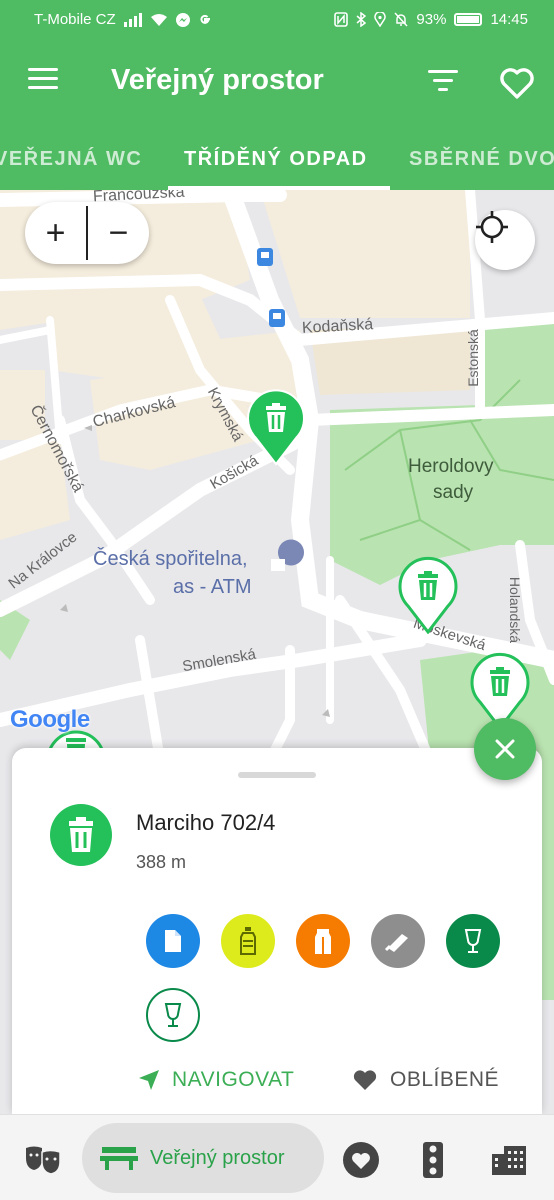 The width and height of the screenshot is (554, 1200). I want to click on theater-masks-icon, so click(43, 1160).